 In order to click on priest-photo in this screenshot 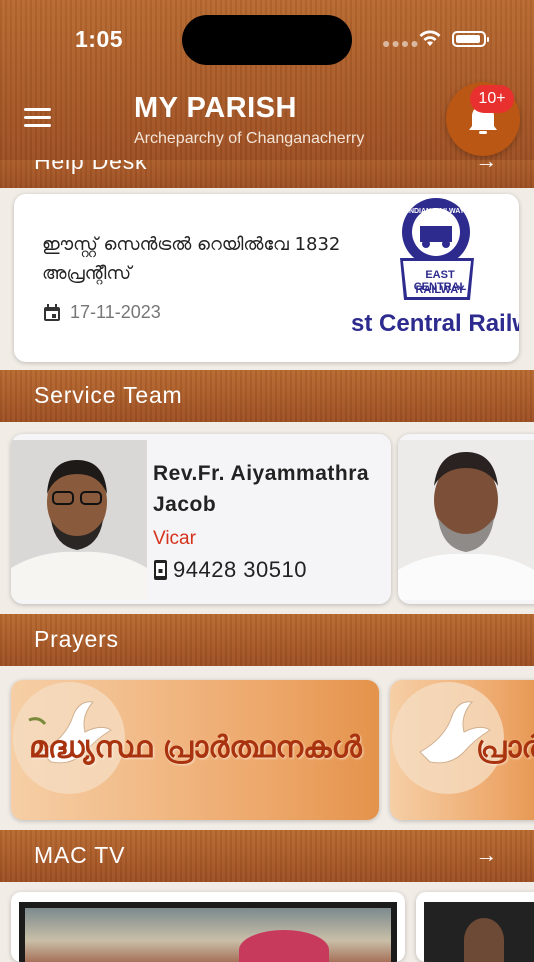, I will do `click(79, 520)`.